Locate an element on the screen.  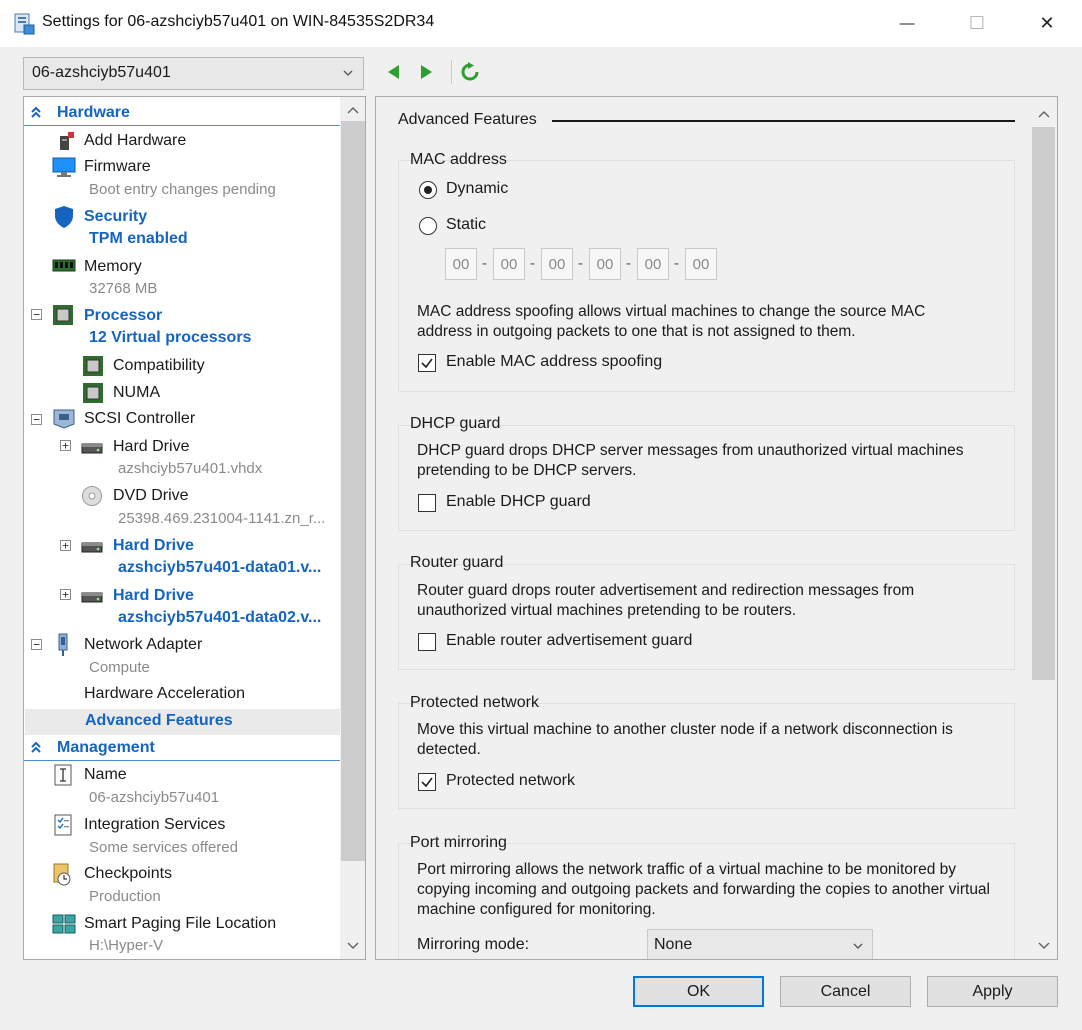
dynamic-radio is located at coordinates (428, 190).